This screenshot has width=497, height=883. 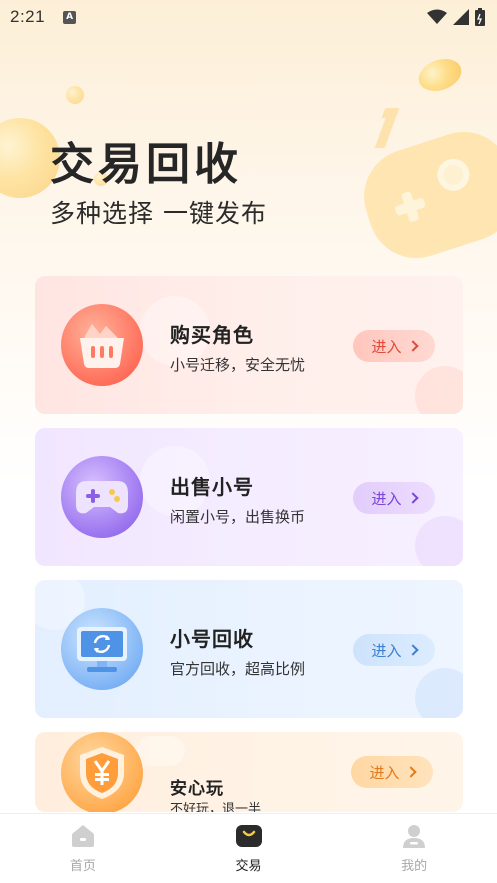 I want to click on account-recycle-card: 小号回收 官方回收，超高比例 进入, so click(x=249, y=649).